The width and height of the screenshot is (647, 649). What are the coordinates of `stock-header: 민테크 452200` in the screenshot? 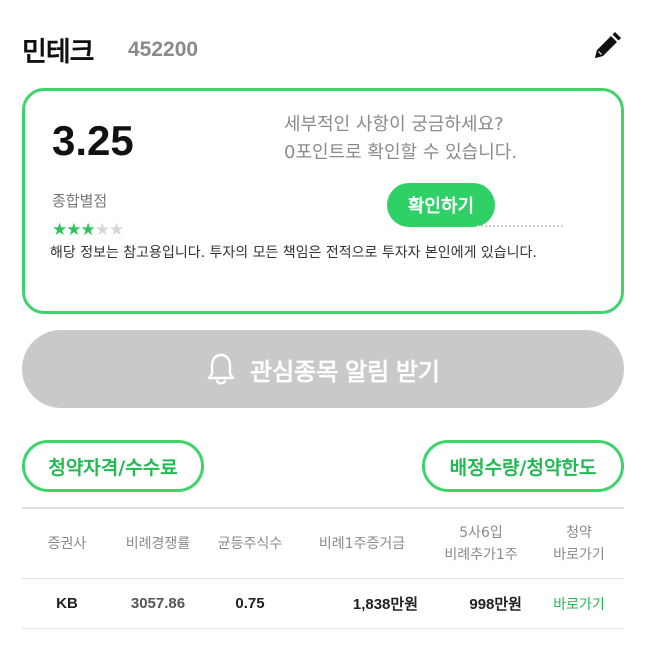 It's located at (323, 50).